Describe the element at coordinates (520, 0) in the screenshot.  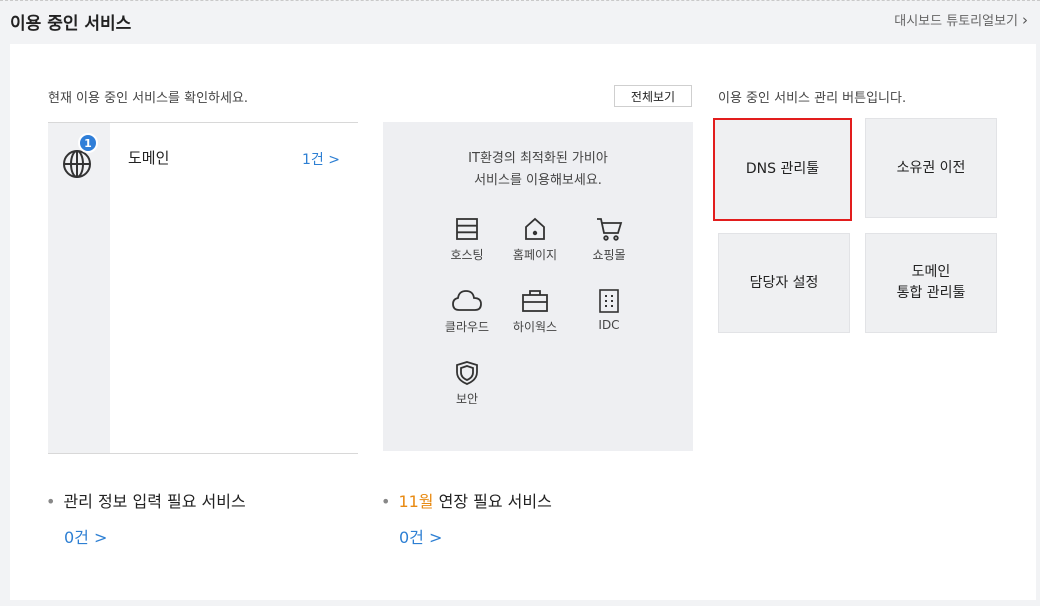
I see `top-divider` at that location.